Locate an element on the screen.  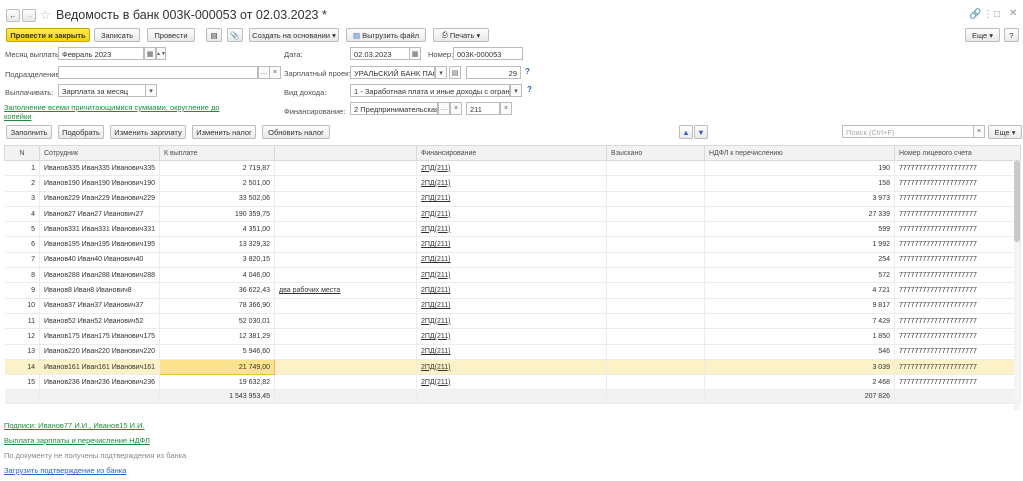
date-input: 02.03.2023 is located at coordinates (380, 53).